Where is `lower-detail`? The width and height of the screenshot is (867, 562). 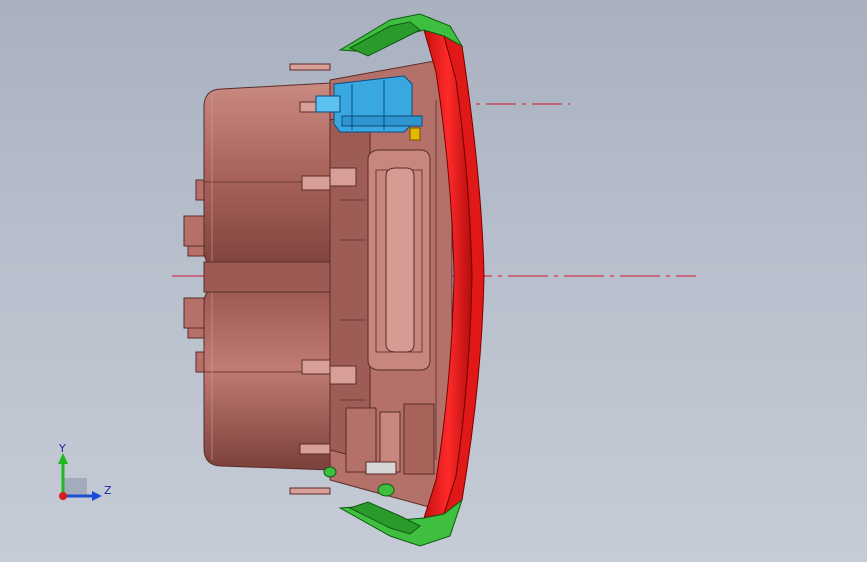
lower-detail is located at coordinates (390, 439).